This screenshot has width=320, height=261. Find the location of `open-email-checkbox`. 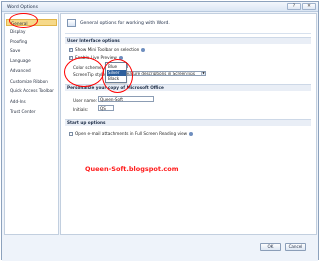

open-email-checkbox is located at coordinates (71, 133).